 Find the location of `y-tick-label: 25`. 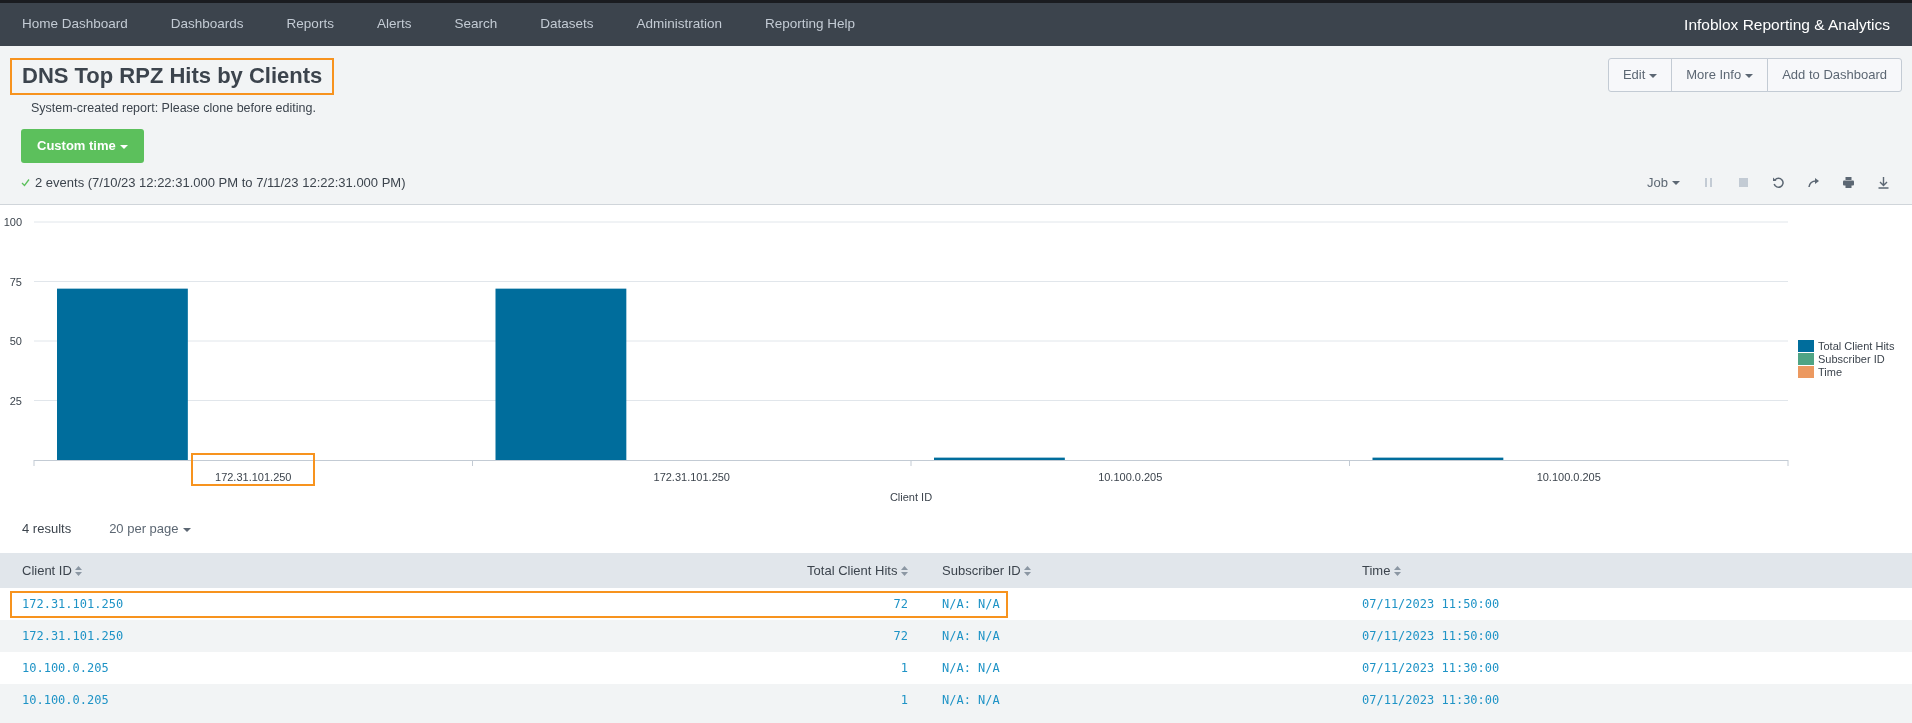

y-tick-label: 25 is located at coordinates (15, 400).